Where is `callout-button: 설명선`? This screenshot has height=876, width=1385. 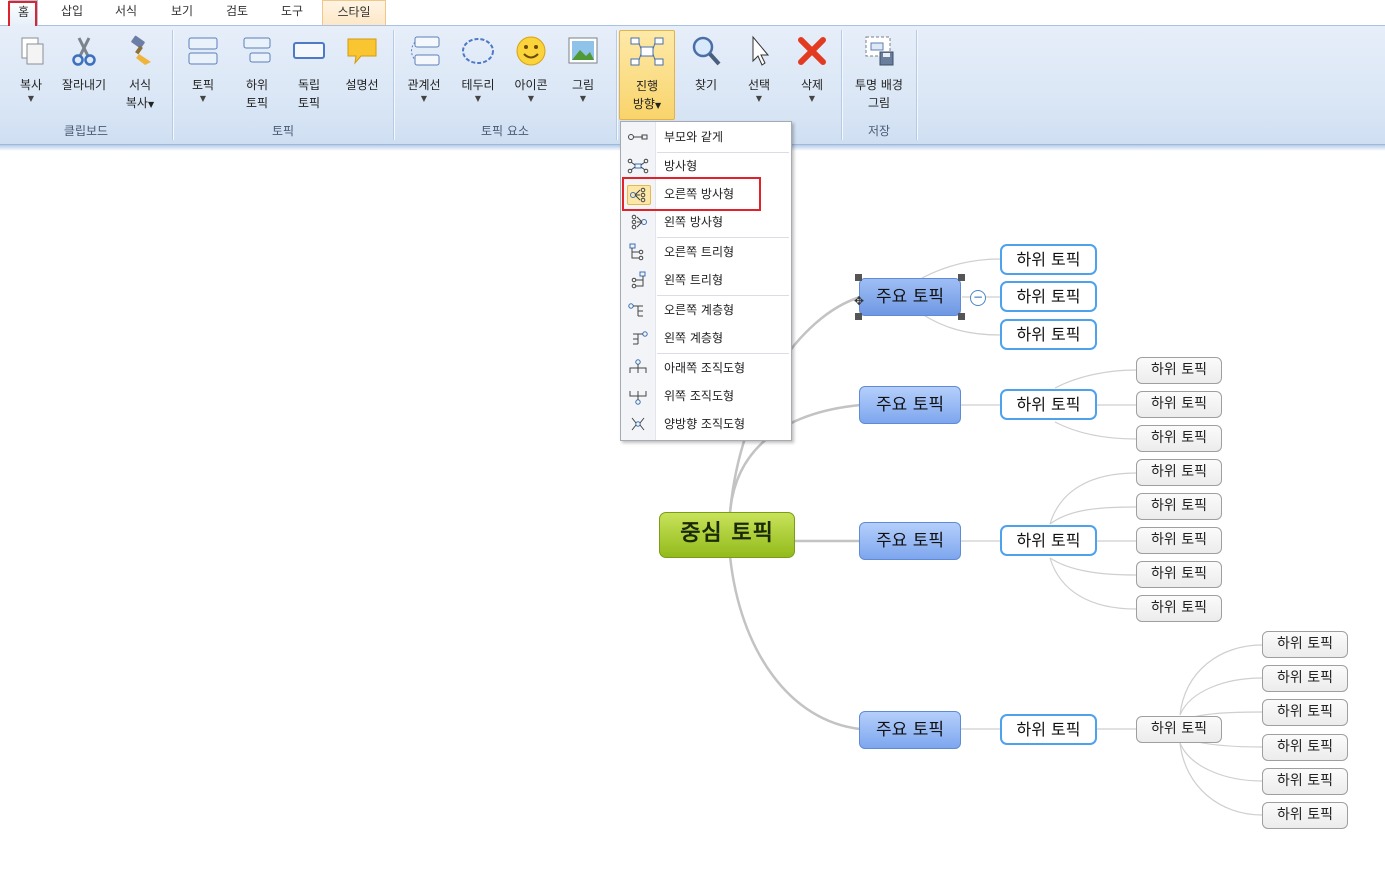
callout-button: 설명선 is located at coordinates (362, 77).